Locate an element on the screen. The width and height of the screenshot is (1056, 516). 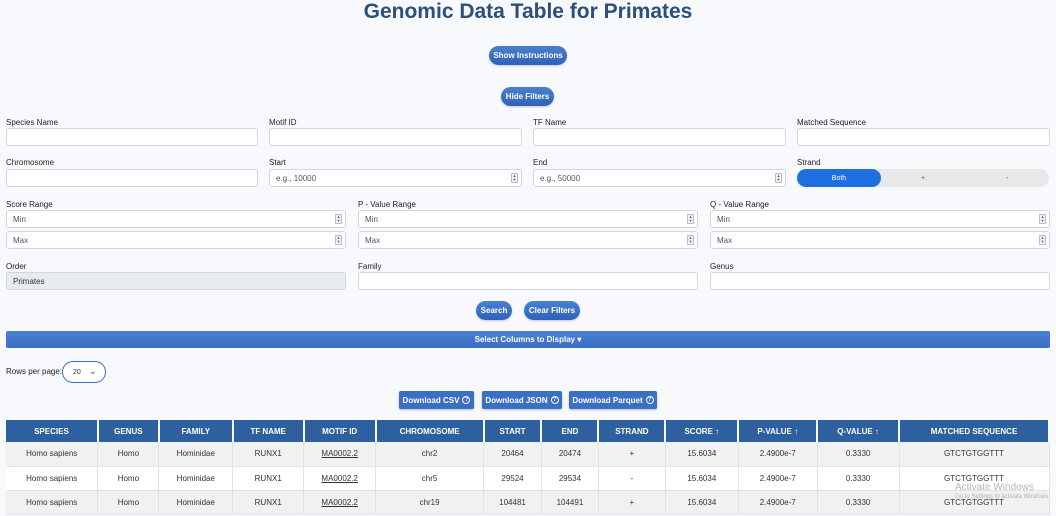
chevron-down-icon: ⌄ is located at coordinates (92, 371).